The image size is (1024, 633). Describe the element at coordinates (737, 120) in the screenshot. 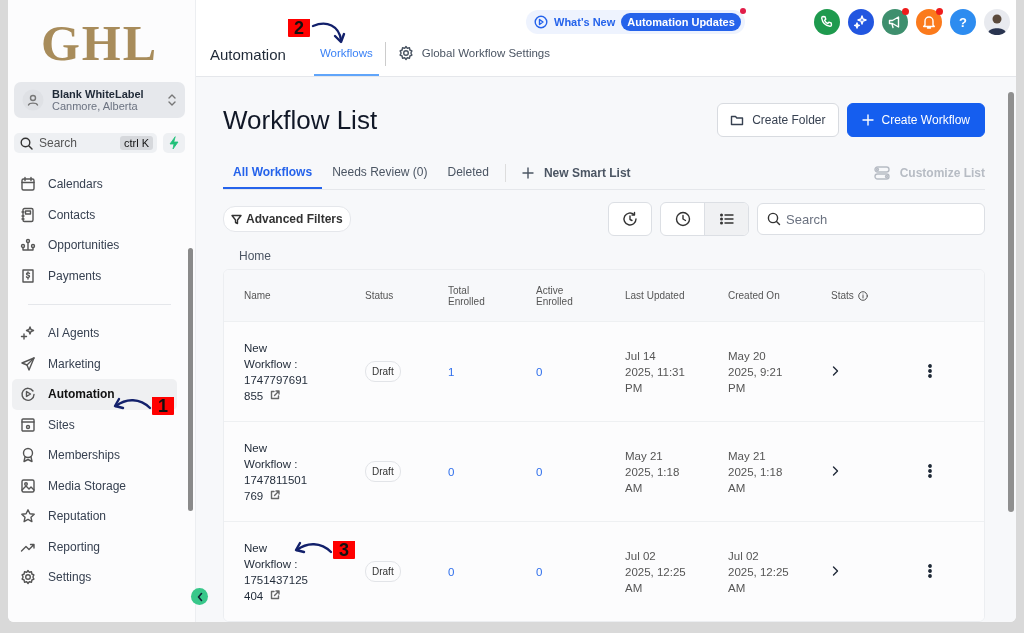

I see `folder-icon` at that location.